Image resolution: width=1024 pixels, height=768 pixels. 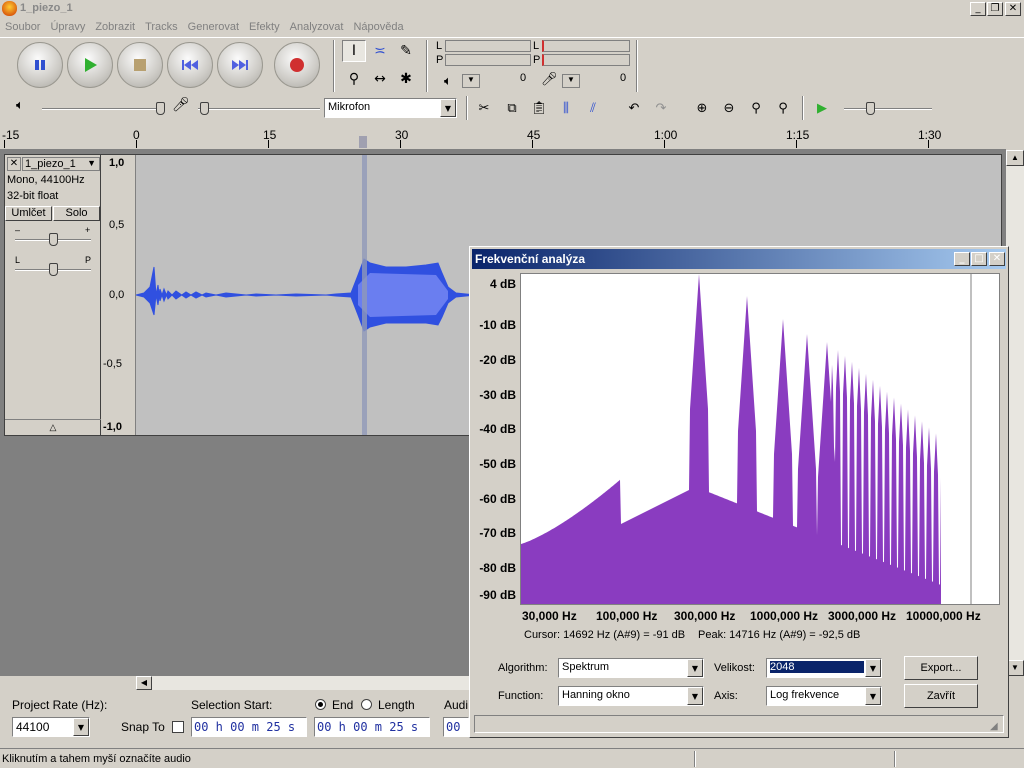 What do you see at coordinates (941, 696) in the screenshot?
I see `close-dialog-button: Zavřít` at bounding box center [941, 696].